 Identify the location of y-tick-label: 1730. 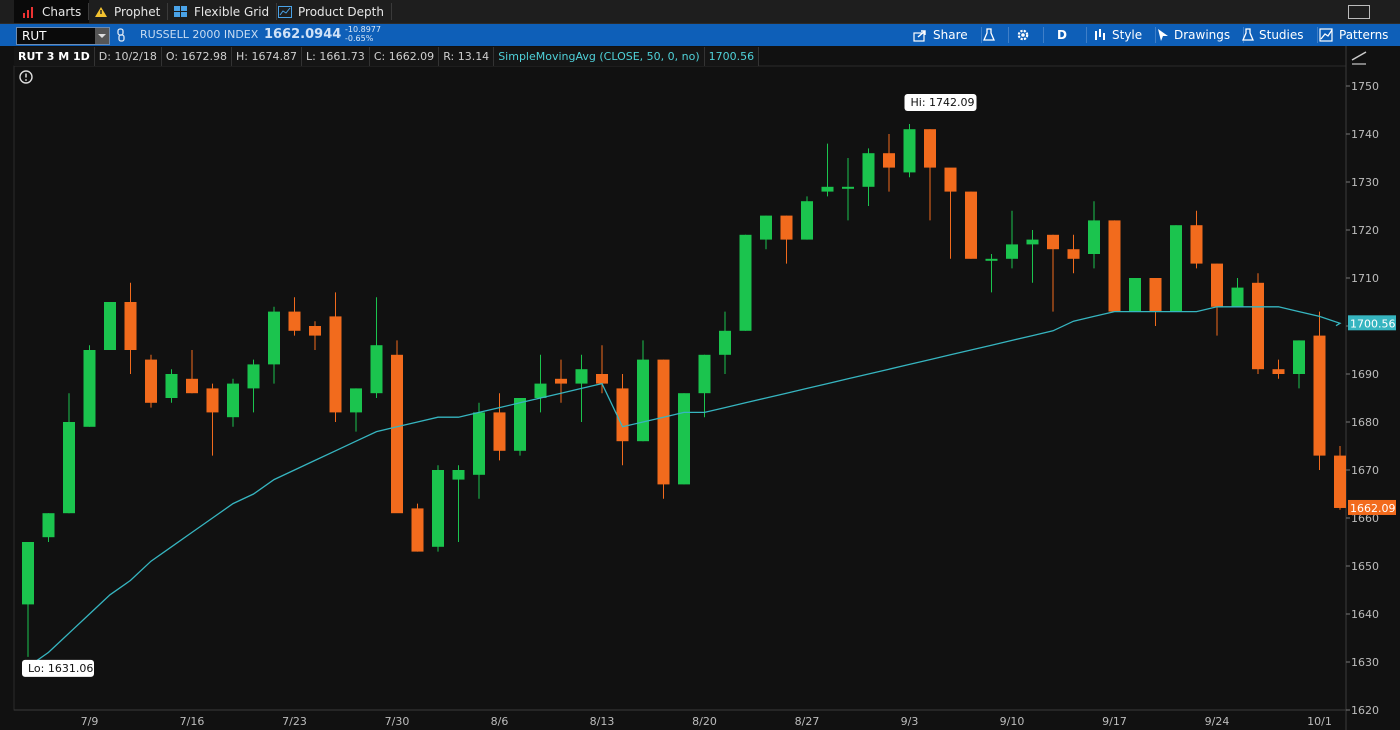
(1365, 182).